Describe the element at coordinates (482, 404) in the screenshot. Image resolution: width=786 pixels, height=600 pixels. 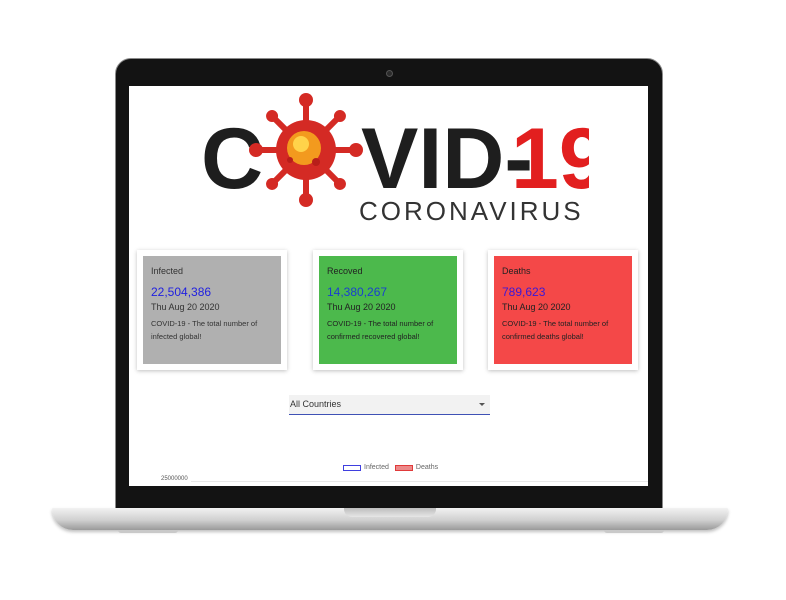
I see `dropdown-arrow-icon` at that location.